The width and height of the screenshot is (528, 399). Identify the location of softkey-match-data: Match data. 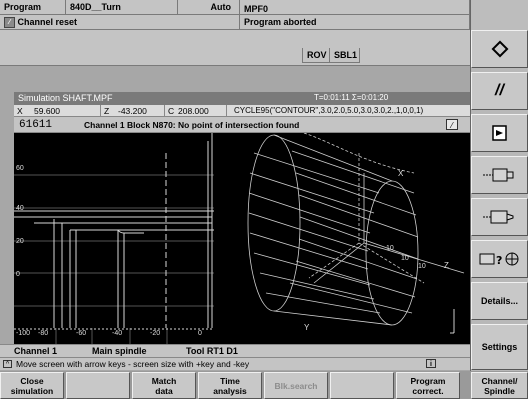
(164, 385).